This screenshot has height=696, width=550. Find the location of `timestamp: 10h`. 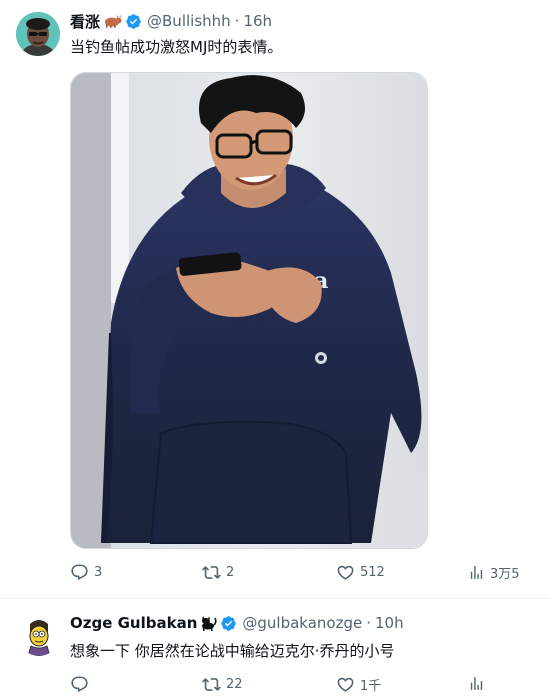

timestamp: 10h is located at coordinates (389, 623).